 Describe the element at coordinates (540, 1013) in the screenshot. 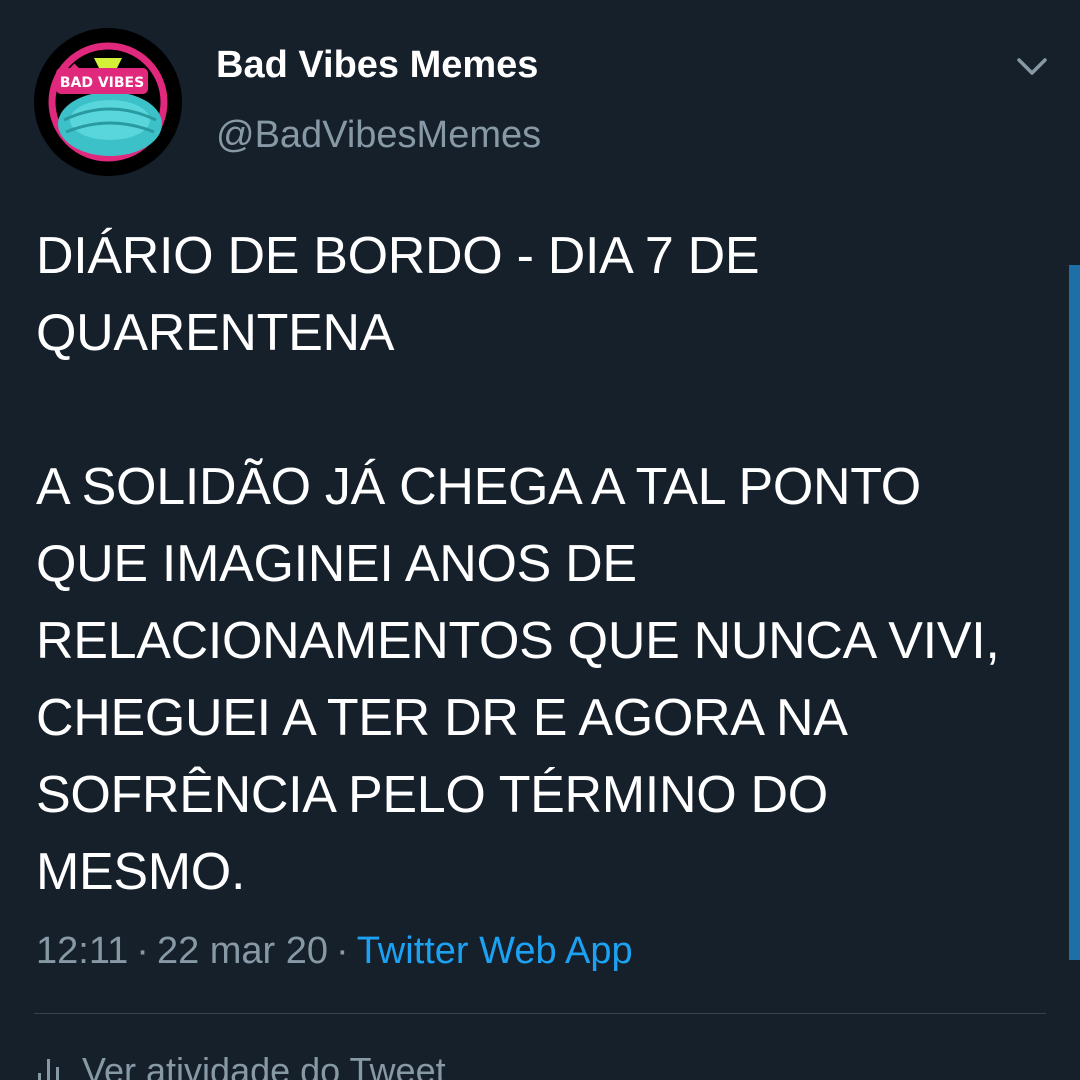

I see `divider` at that location.